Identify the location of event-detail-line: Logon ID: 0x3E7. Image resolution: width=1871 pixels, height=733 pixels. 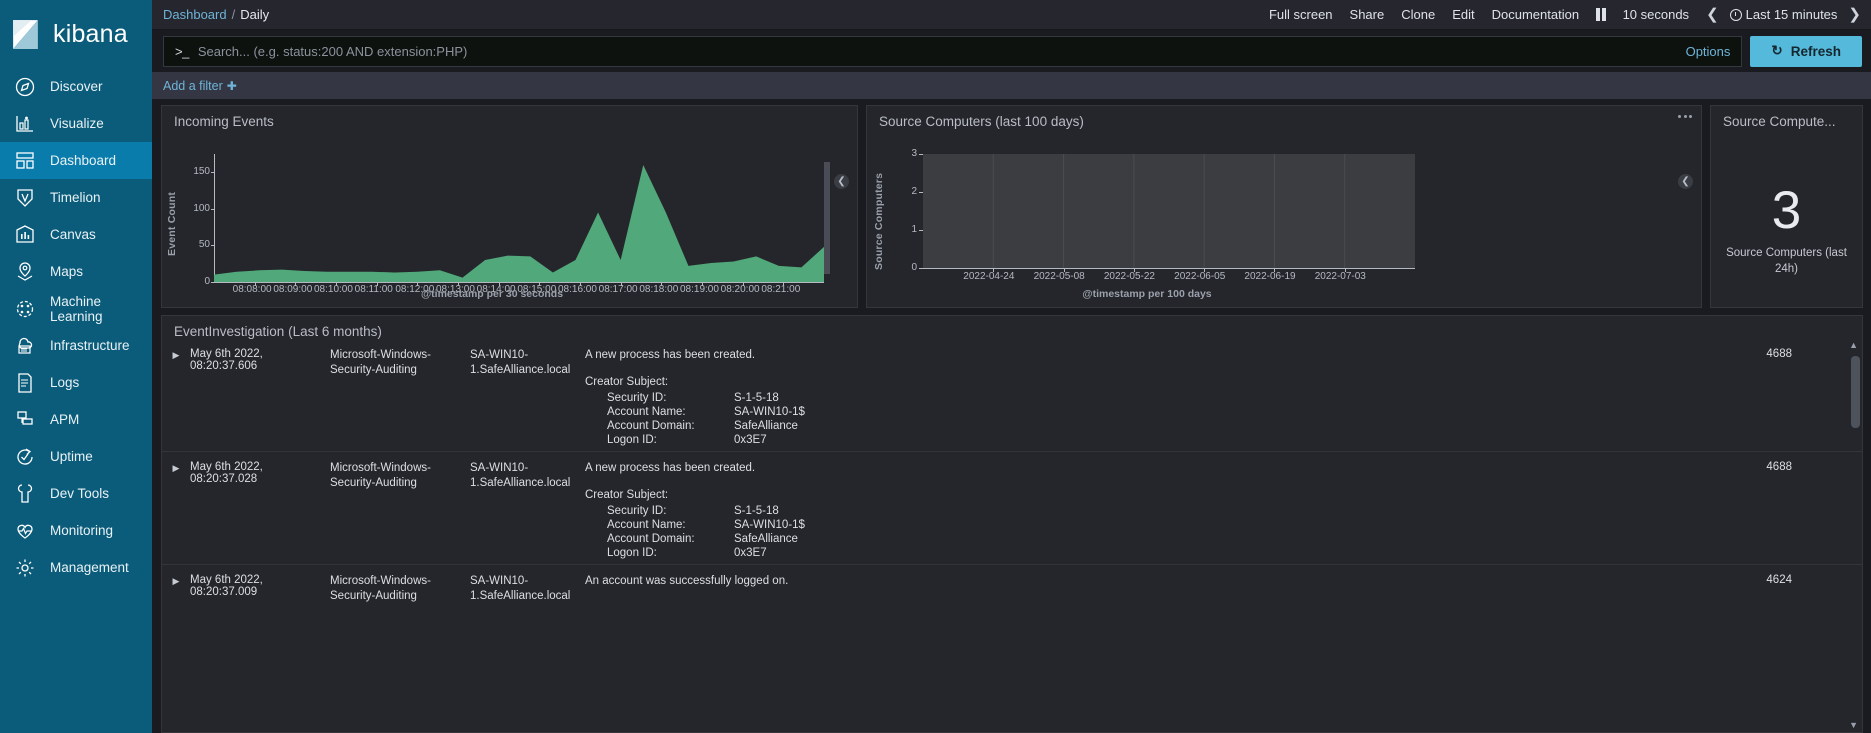
(1163, 440).